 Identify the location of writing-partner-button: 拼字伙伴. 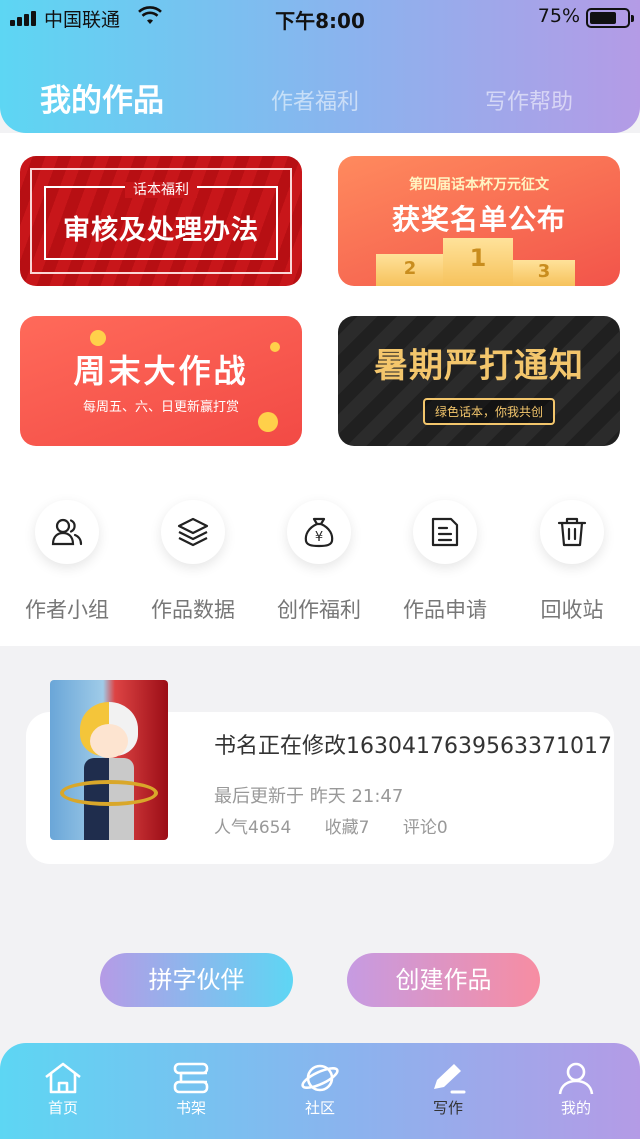
(196, 980).